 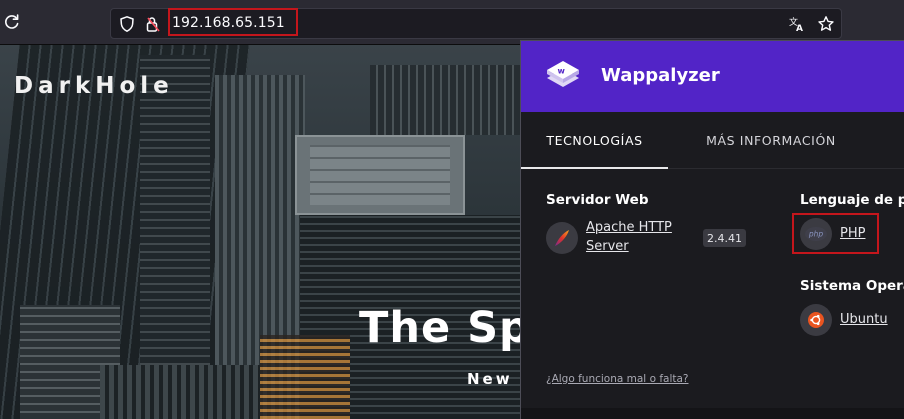 What do you see at coordinates (594, 140) in the screenshot?
I see `tab-technologies: TECNOLOGÍAS` at bounding box center [594, 140].